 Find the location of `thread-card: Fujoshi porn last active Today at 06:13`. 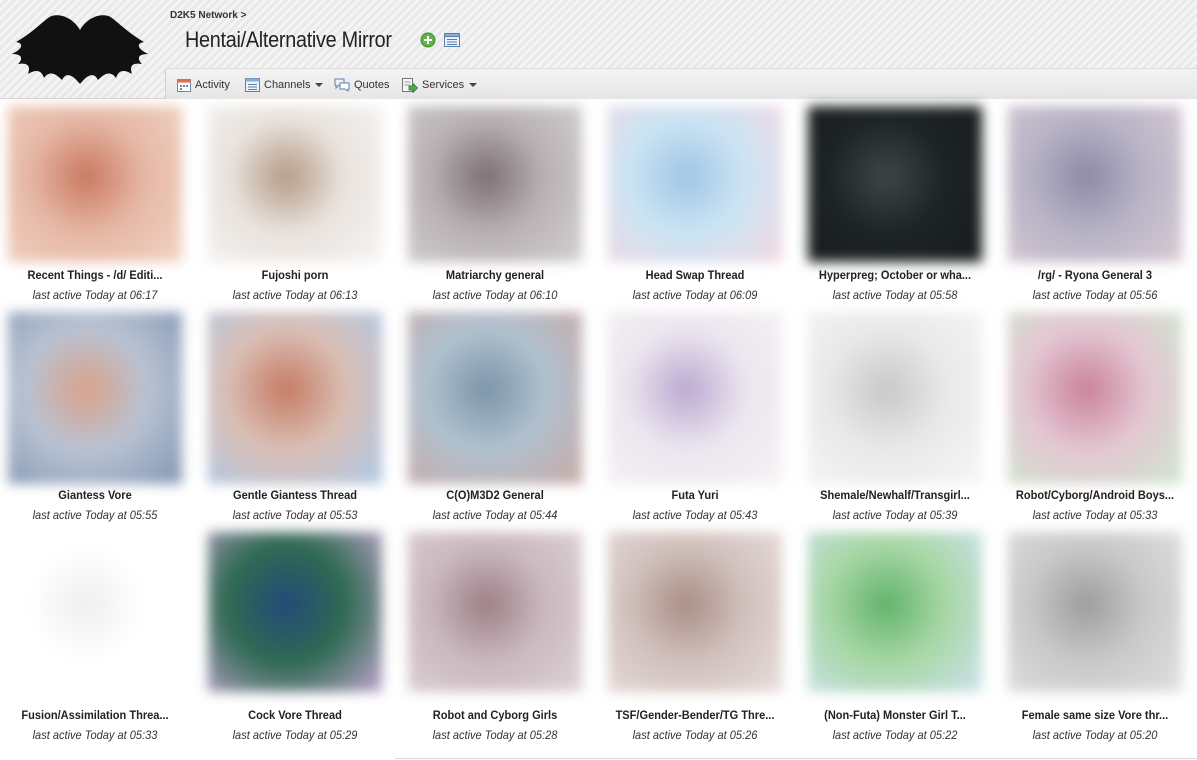

thread-card: Fujoshi porn last active Today at 06:13 is located at coordinates (295, 208).